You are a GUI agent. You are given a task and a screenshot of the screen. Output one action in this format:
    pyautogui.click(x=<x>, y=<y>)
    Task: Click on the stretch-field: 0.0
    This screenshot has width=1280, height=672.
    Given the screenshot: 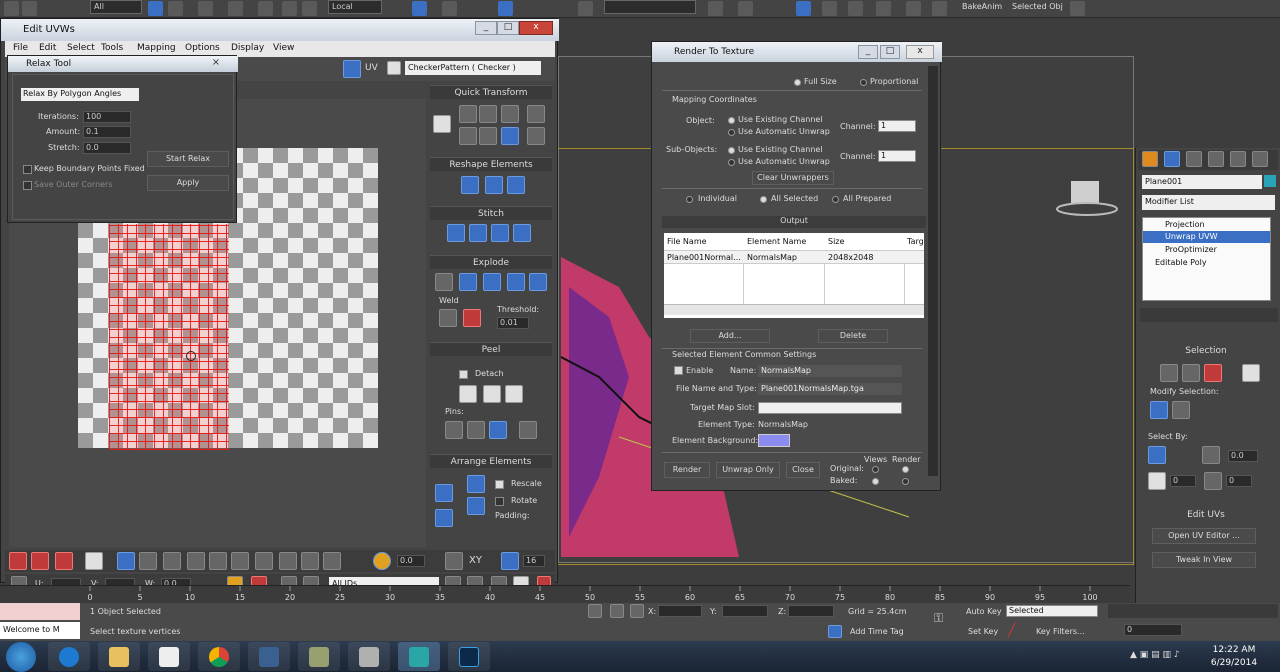 What is the action you would take?
    pyautogui.click(x=107, y=148)
    